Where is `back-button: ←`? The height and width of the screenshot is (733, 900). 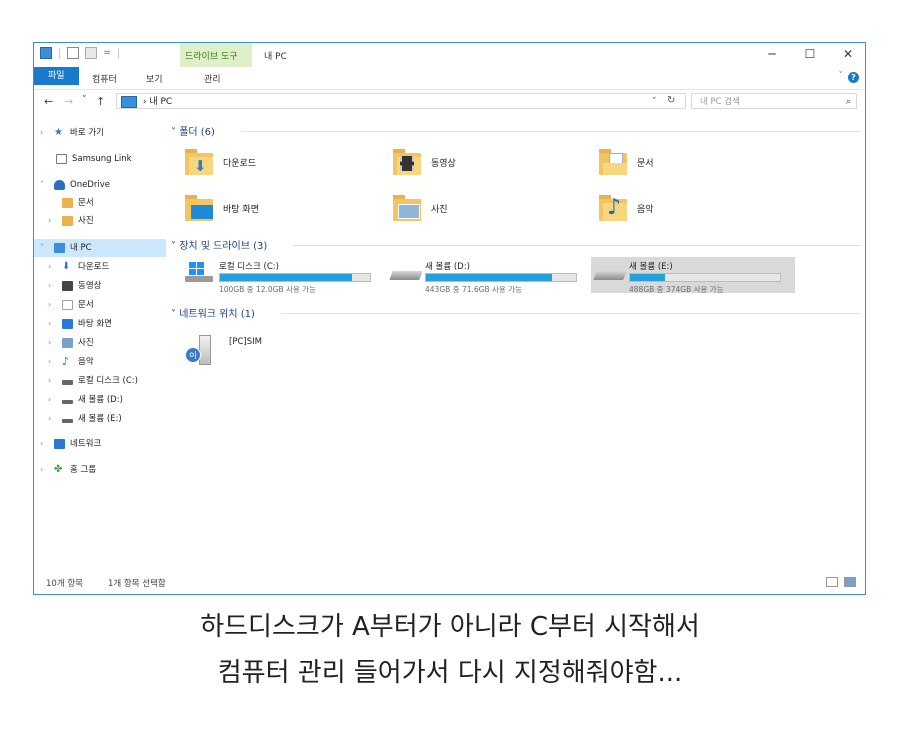
back-button: ← is located at coordinates (48, 101).